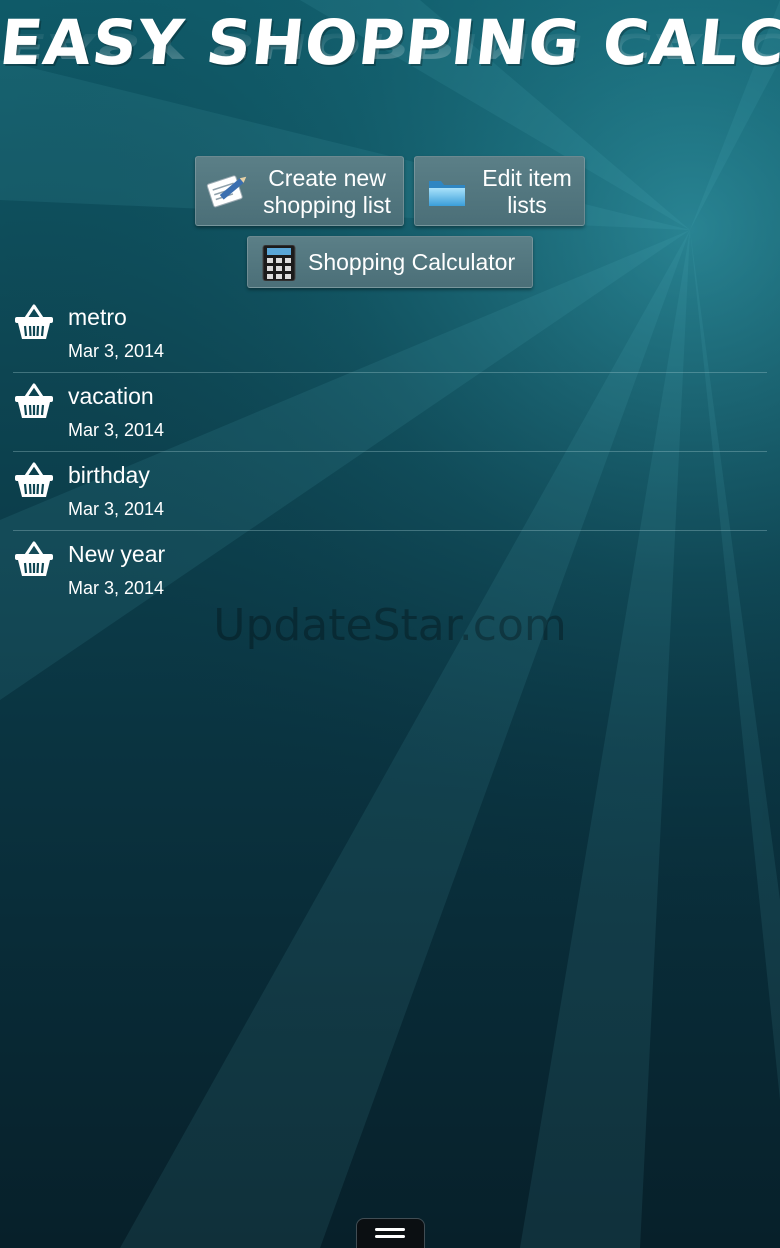 The width and height of the screenshot is (780, 1248). What do you see at coordinates (109, 475) in the screenshot?
I see `list-name: birthday` at bounding box center [109, 475].